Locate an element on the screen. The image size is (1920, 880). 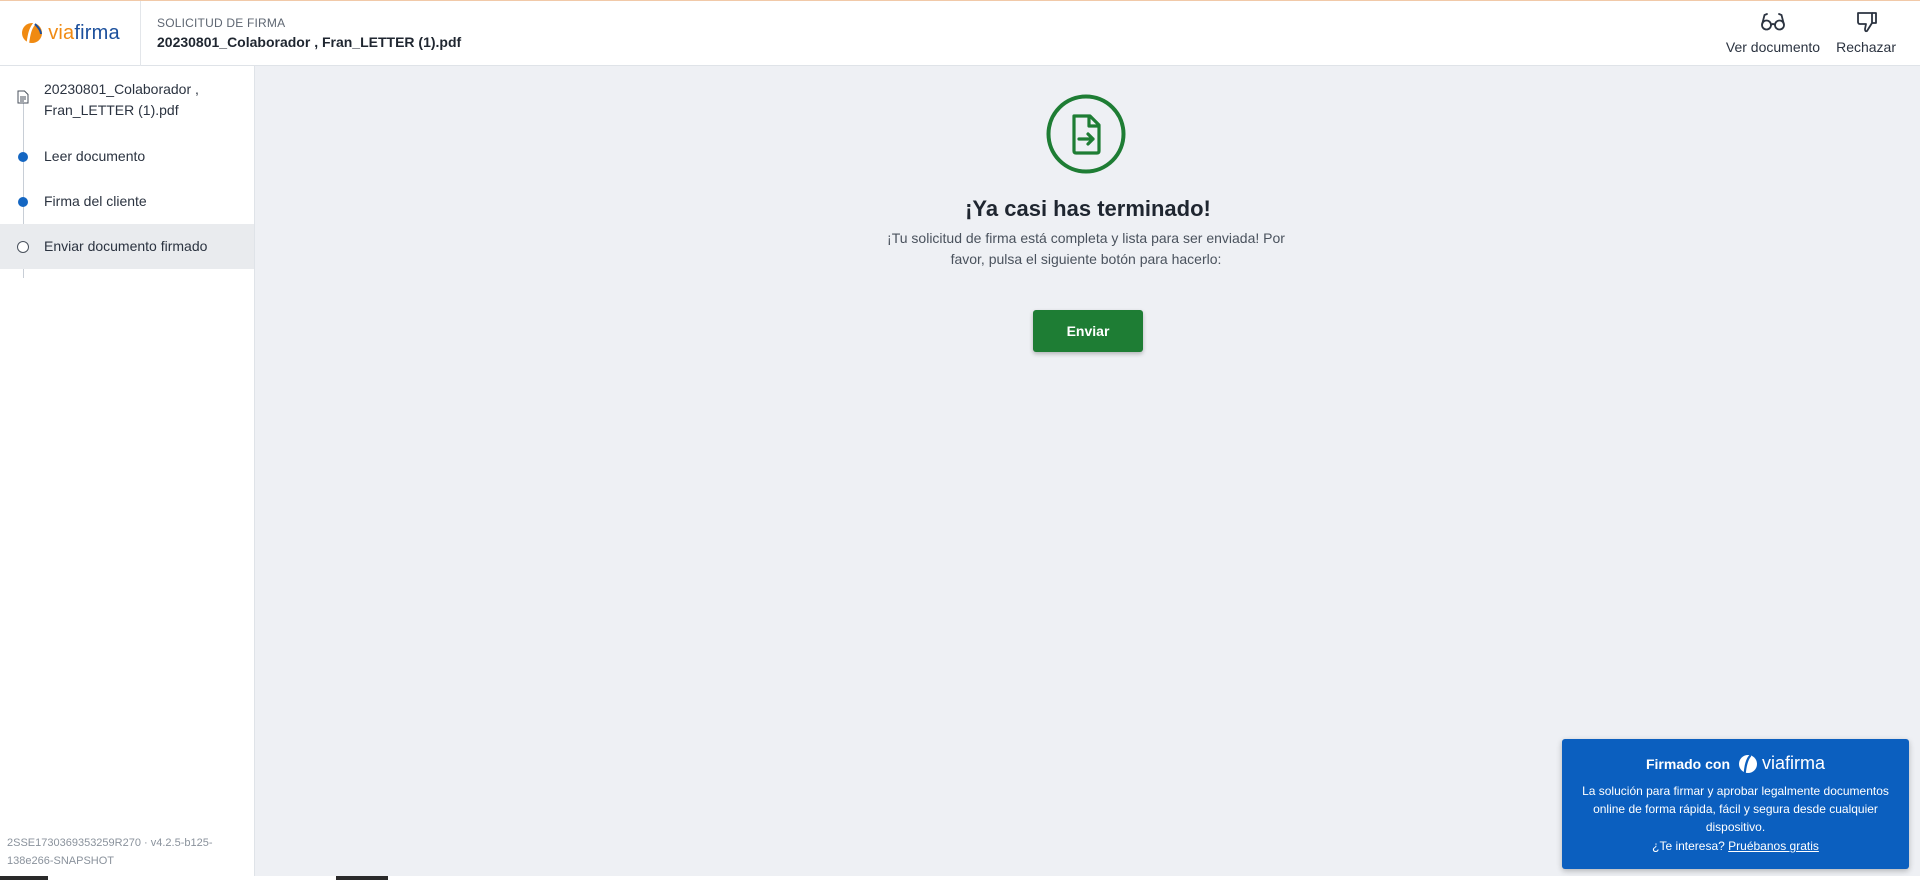
page-kicker: SOLICITUD DE FIRMA is located at coordinates (221, 23).